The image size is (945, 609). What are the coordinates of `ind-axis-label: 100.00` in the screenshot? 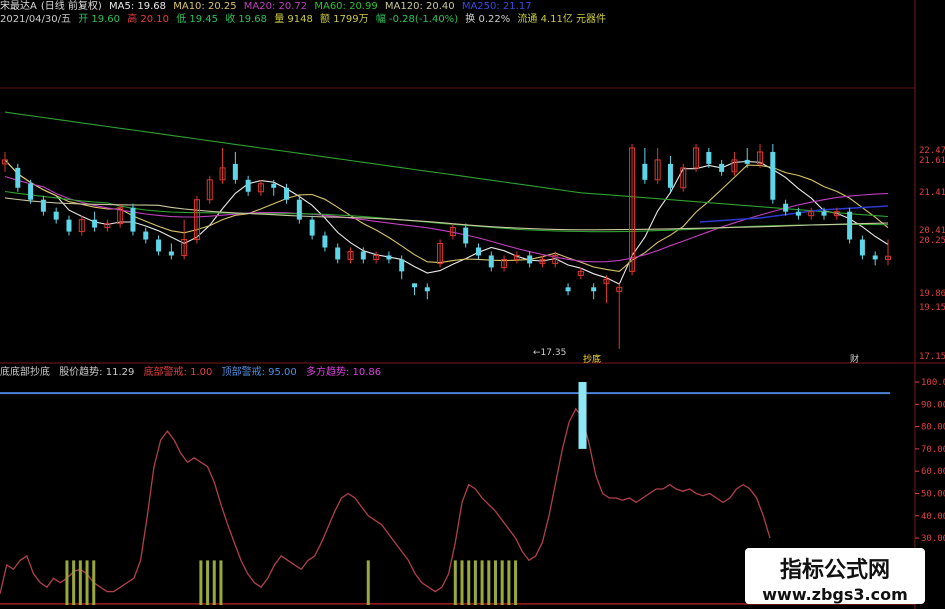 It's located at (933, 383).